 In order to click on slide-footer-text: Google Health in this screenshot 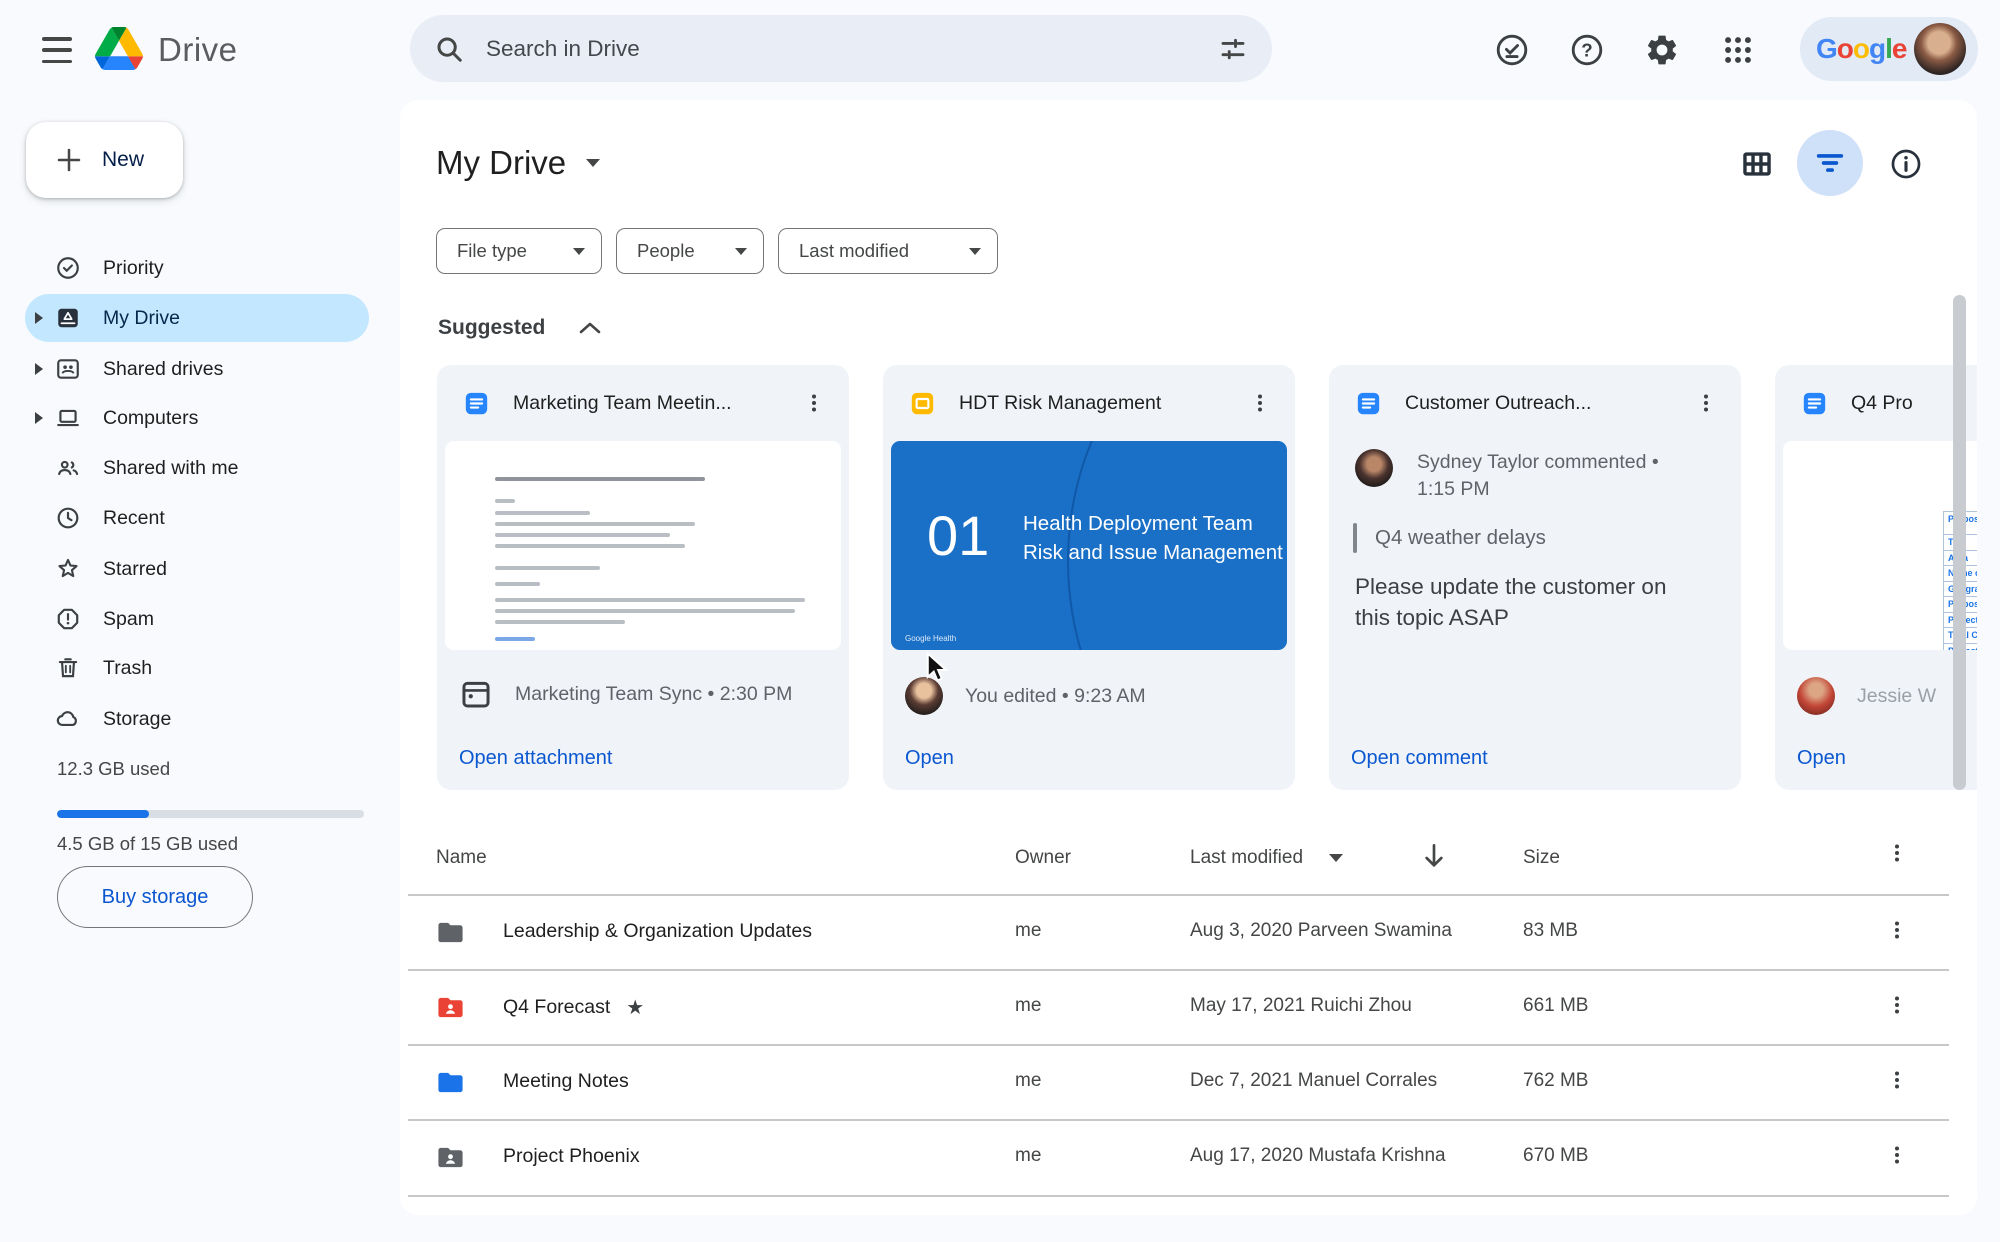, I will do `click(931, 638)`.